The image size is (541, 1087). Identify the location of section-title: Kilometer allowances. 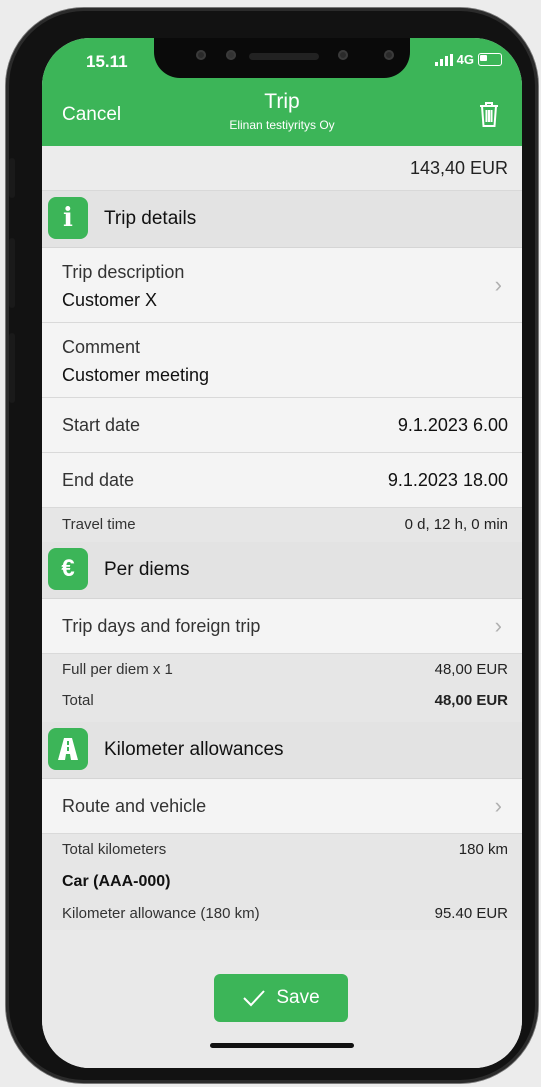
(194, 749).